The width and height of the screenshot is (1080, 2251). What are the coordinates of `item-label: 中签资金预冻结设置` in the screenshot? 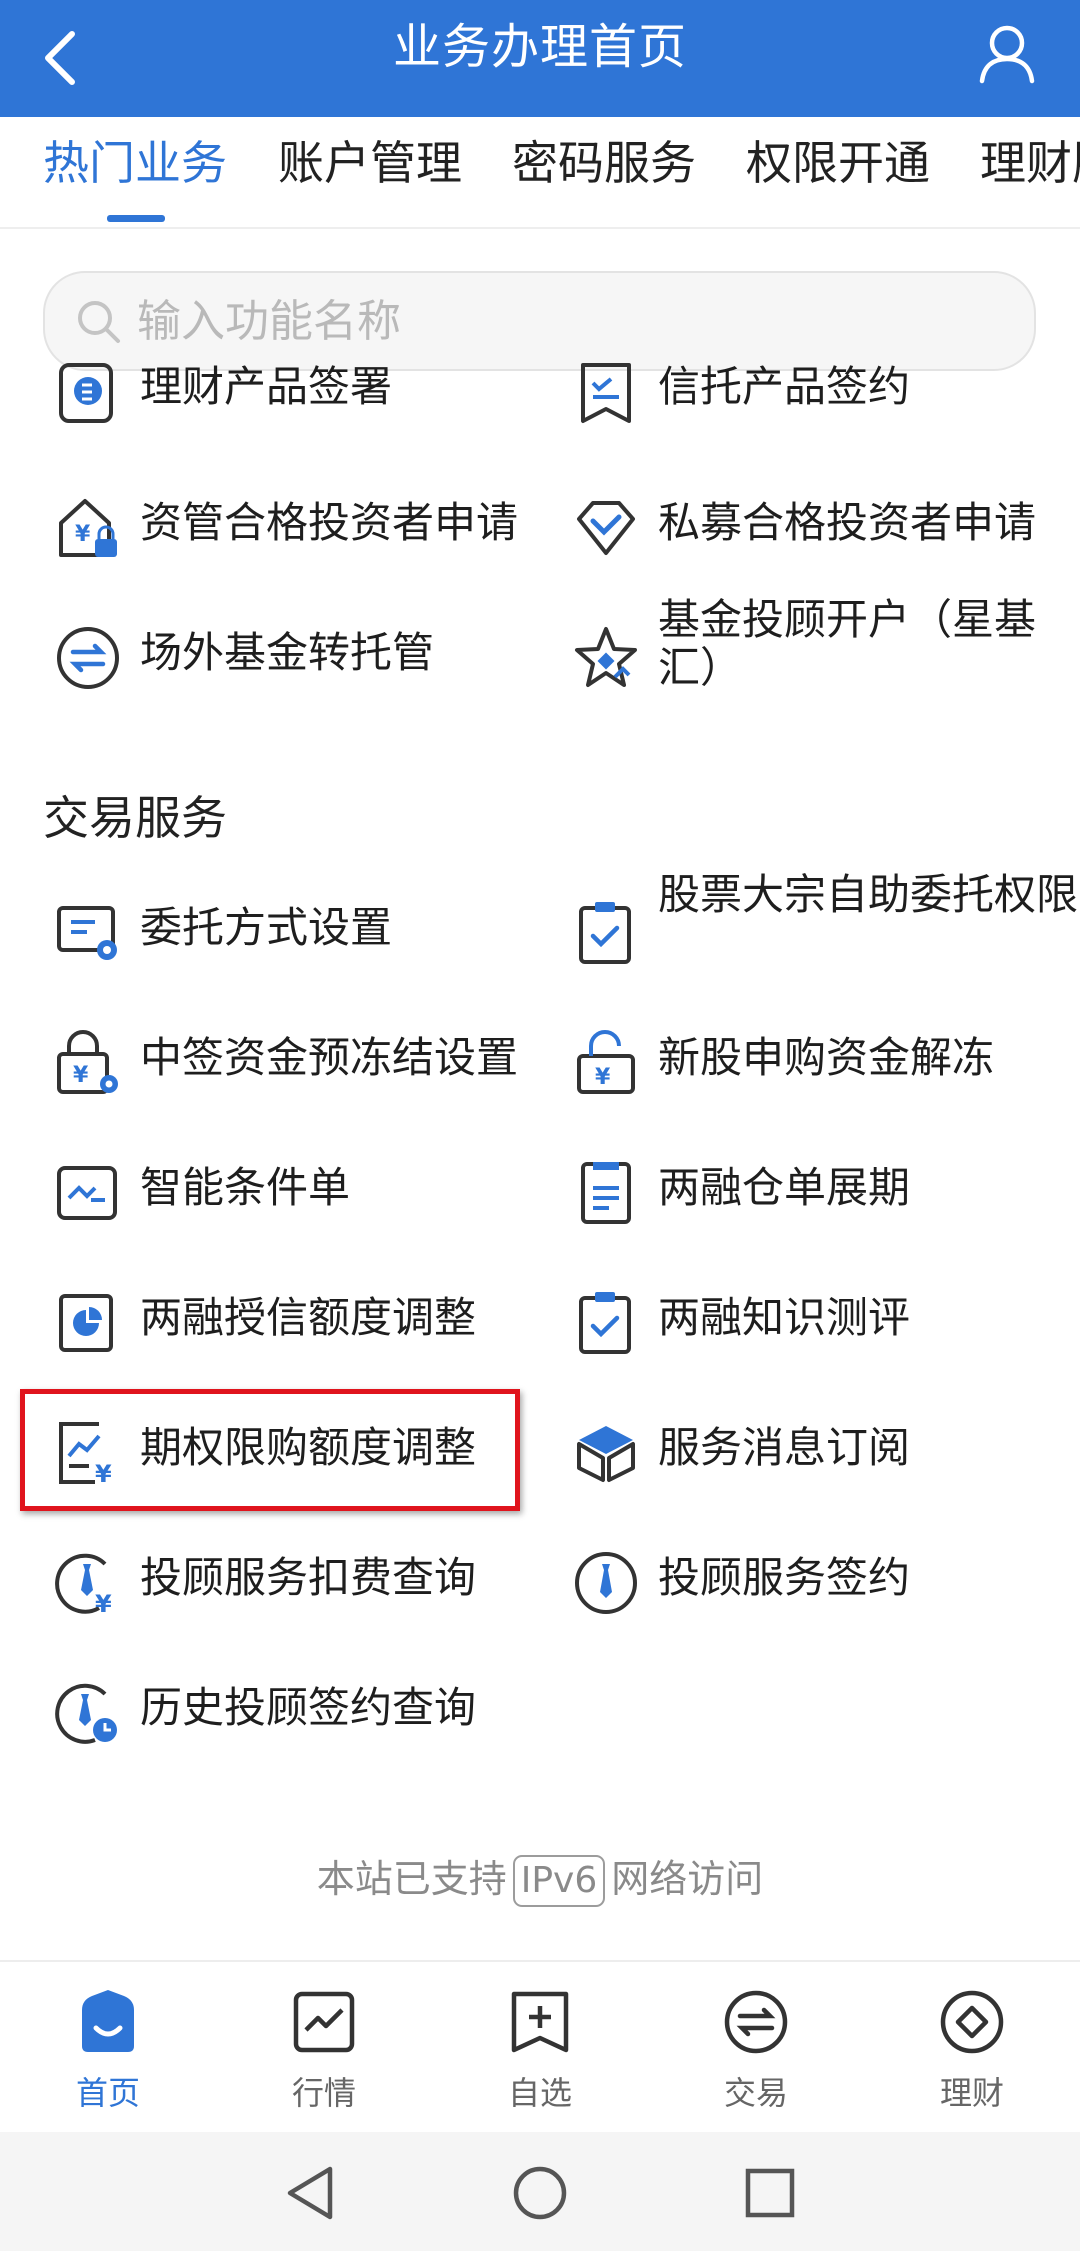 It's located at (329, 1057).